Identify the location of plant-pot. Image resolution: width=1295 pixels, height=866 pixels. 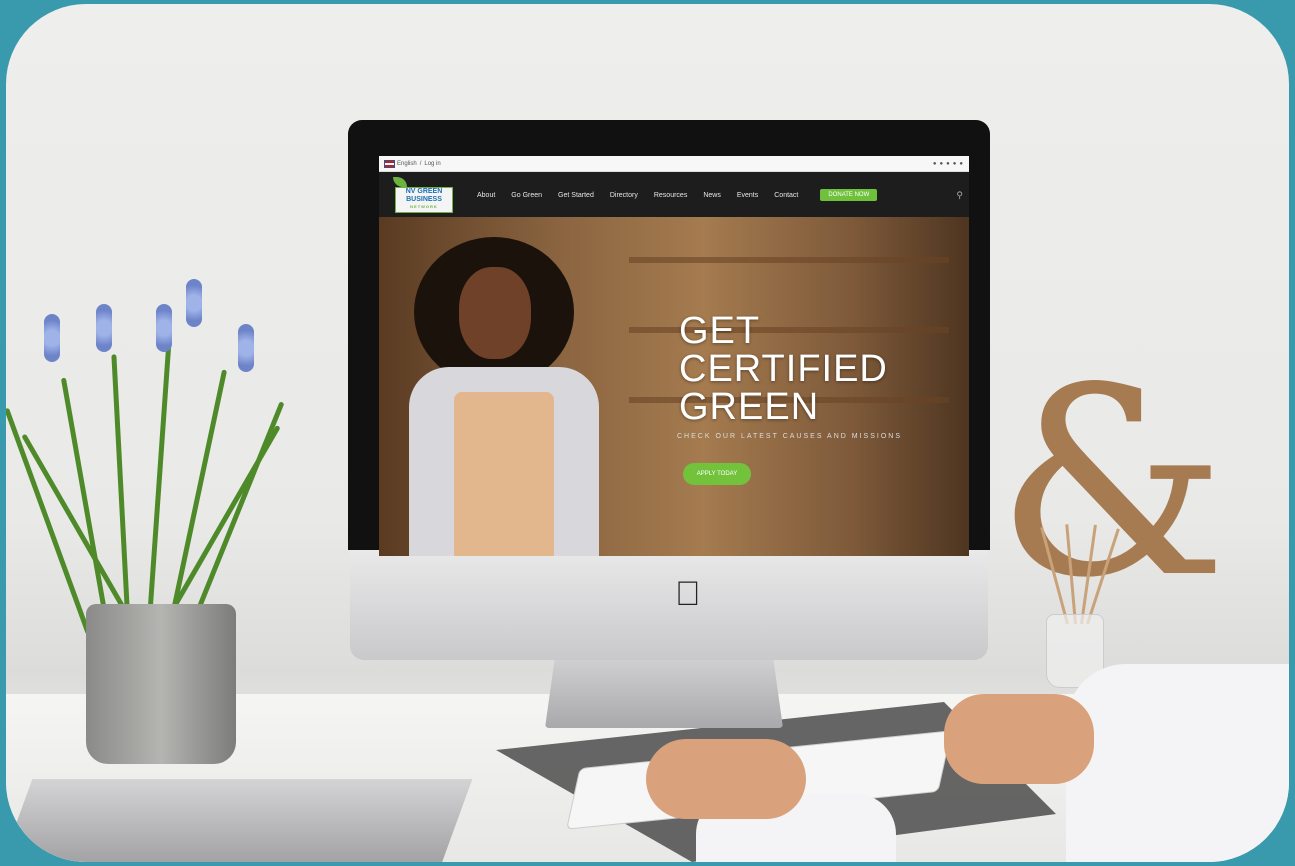
(161, 684).